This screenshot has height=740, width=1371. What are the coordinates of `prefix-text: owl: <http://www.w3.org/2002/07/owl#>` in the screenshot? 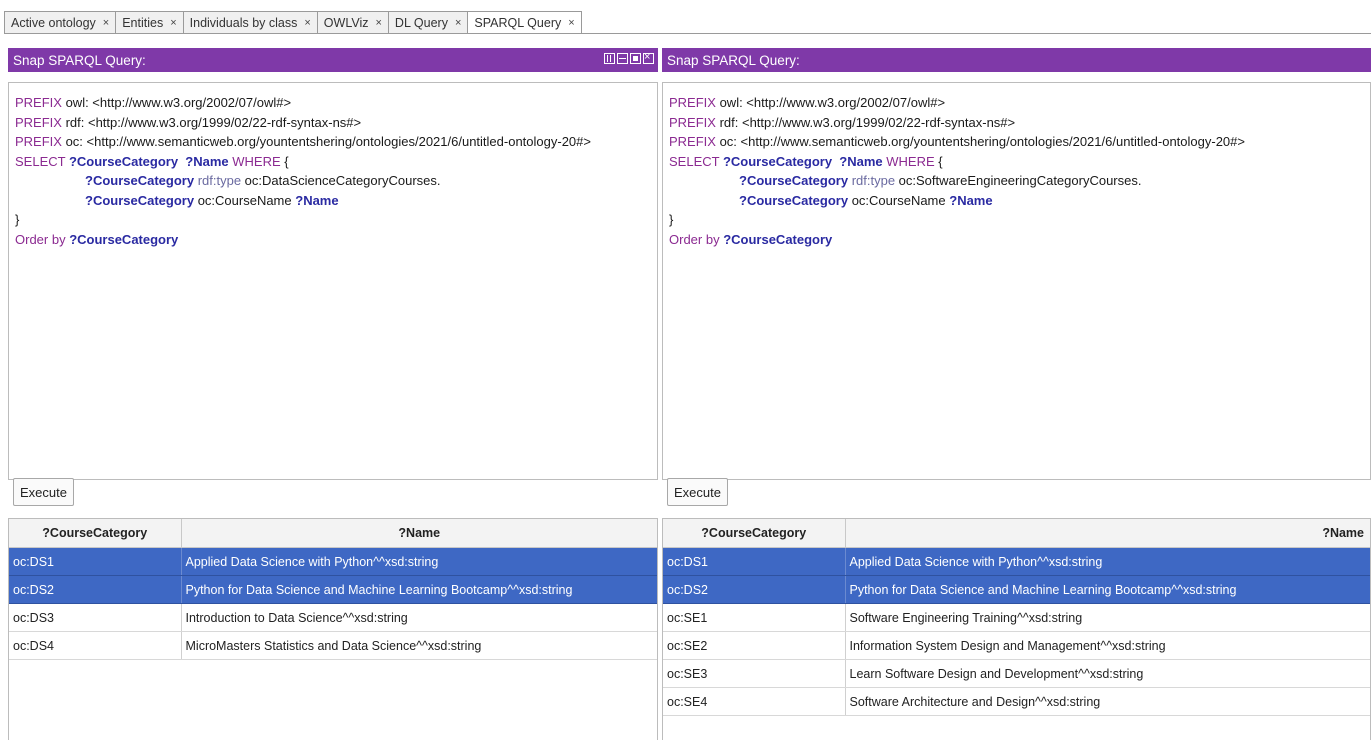 It's located at (176, 102).